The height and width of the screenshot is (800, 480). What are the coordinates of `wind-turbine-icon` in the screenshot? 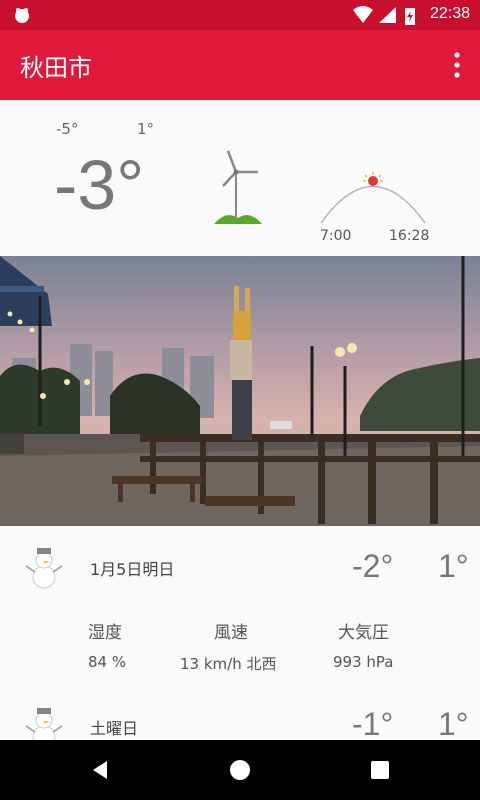 It's located at (238, 187).